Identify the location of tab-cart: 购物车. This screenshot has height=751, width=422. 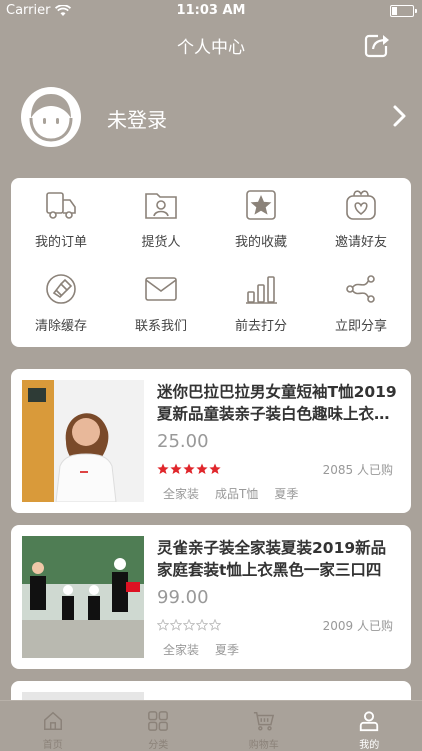
(264, 726).